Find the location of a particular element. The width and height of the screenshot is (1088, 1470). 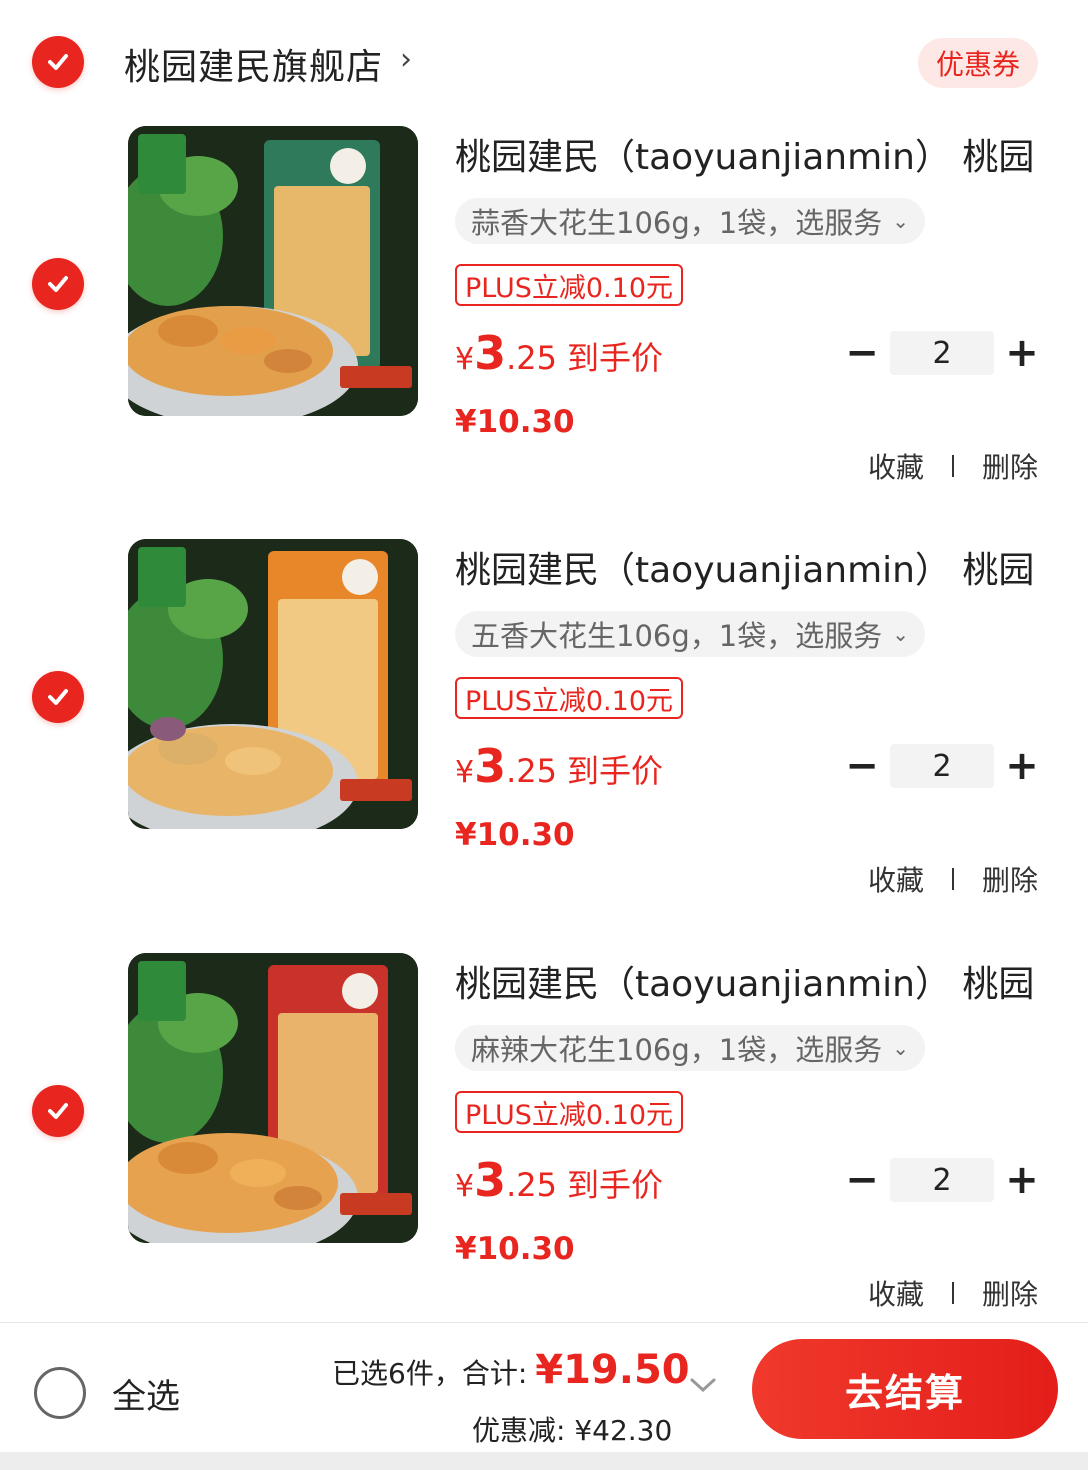

checkout-bar: 全选 已选6件，合计: ¥19.50 优惠减: ¥42.30 去结算 is located at coordinates (544, 1396).